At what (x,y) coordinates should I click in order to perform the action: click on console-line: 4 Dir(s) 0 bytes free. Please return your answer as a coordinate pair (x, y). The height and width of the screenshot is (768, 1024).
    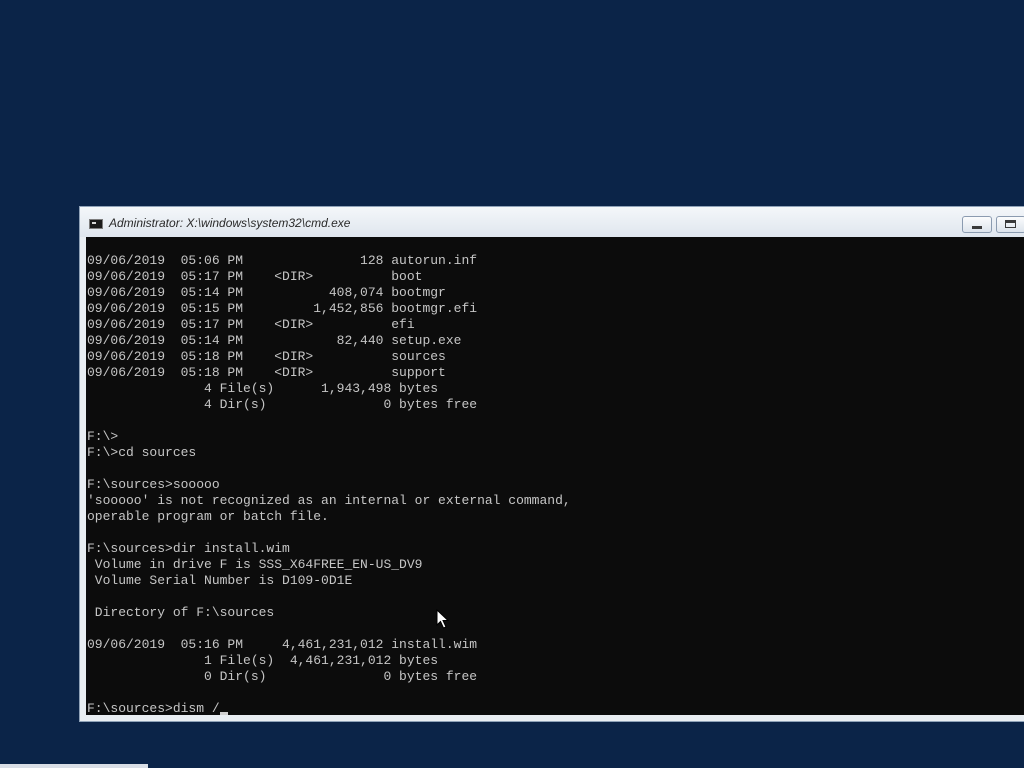
    Looking at the image, I should click on (282, 404).